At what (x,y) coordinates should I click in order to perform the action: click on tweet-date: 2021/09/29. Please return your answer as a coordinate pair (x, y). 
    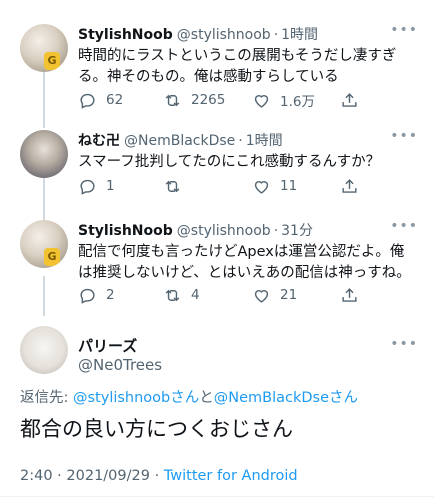
    Looking at the image, I should click on (108, 476).